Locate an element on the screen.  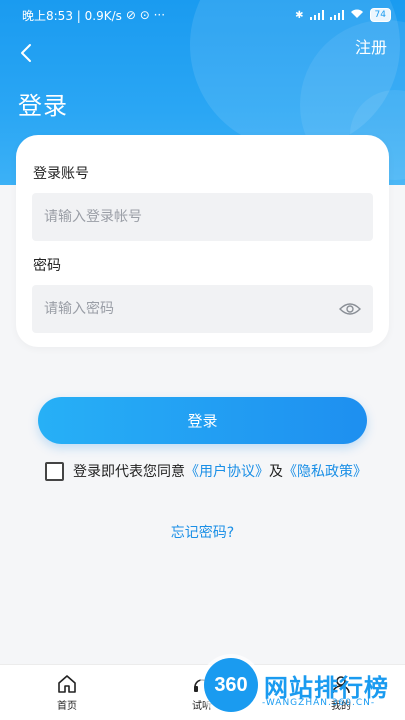
battery-indicator: 74 is located at coordinates (380, 15).